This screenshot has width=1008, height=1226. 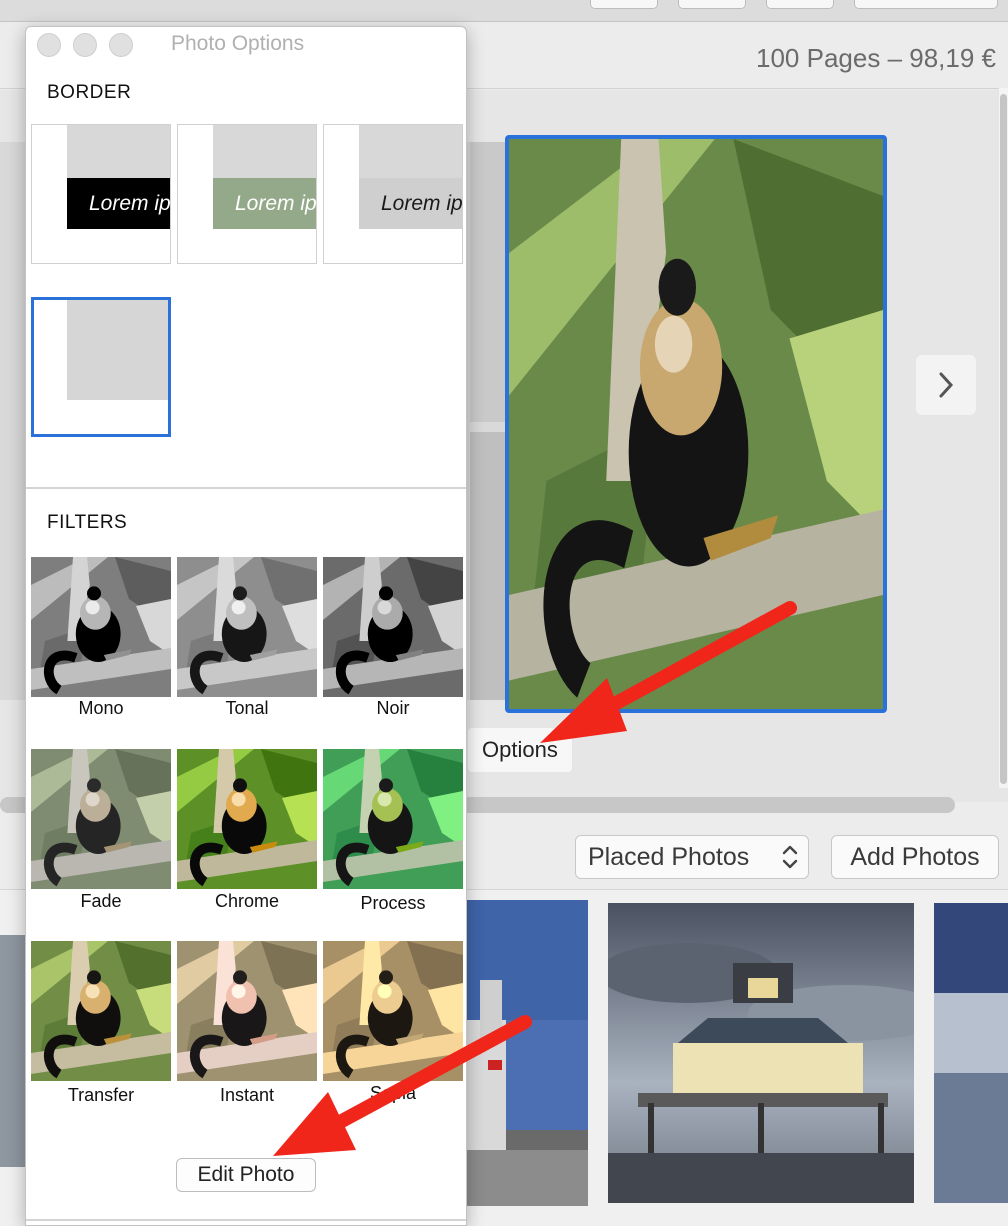 I want to click on next-page-button, so click(x=946, y=385).